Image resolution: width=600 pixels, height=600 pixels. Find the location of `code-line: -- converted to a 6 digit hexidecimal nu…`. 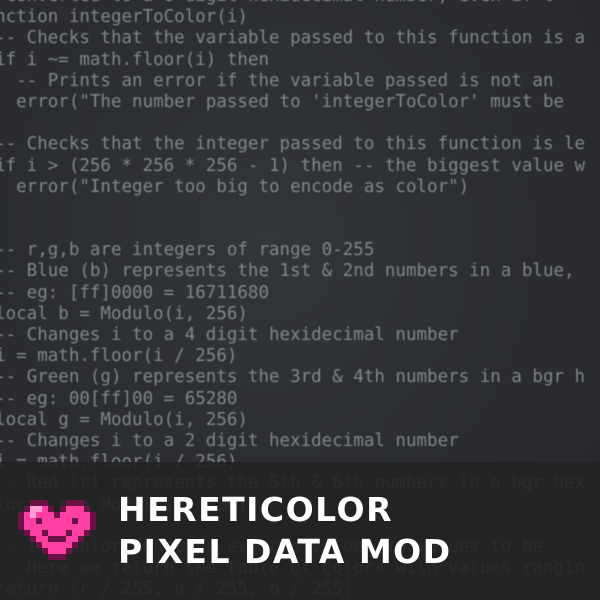

code-line: -- converted to a 6 digit hexidecimal nu… is located at coordinates (300, 3).